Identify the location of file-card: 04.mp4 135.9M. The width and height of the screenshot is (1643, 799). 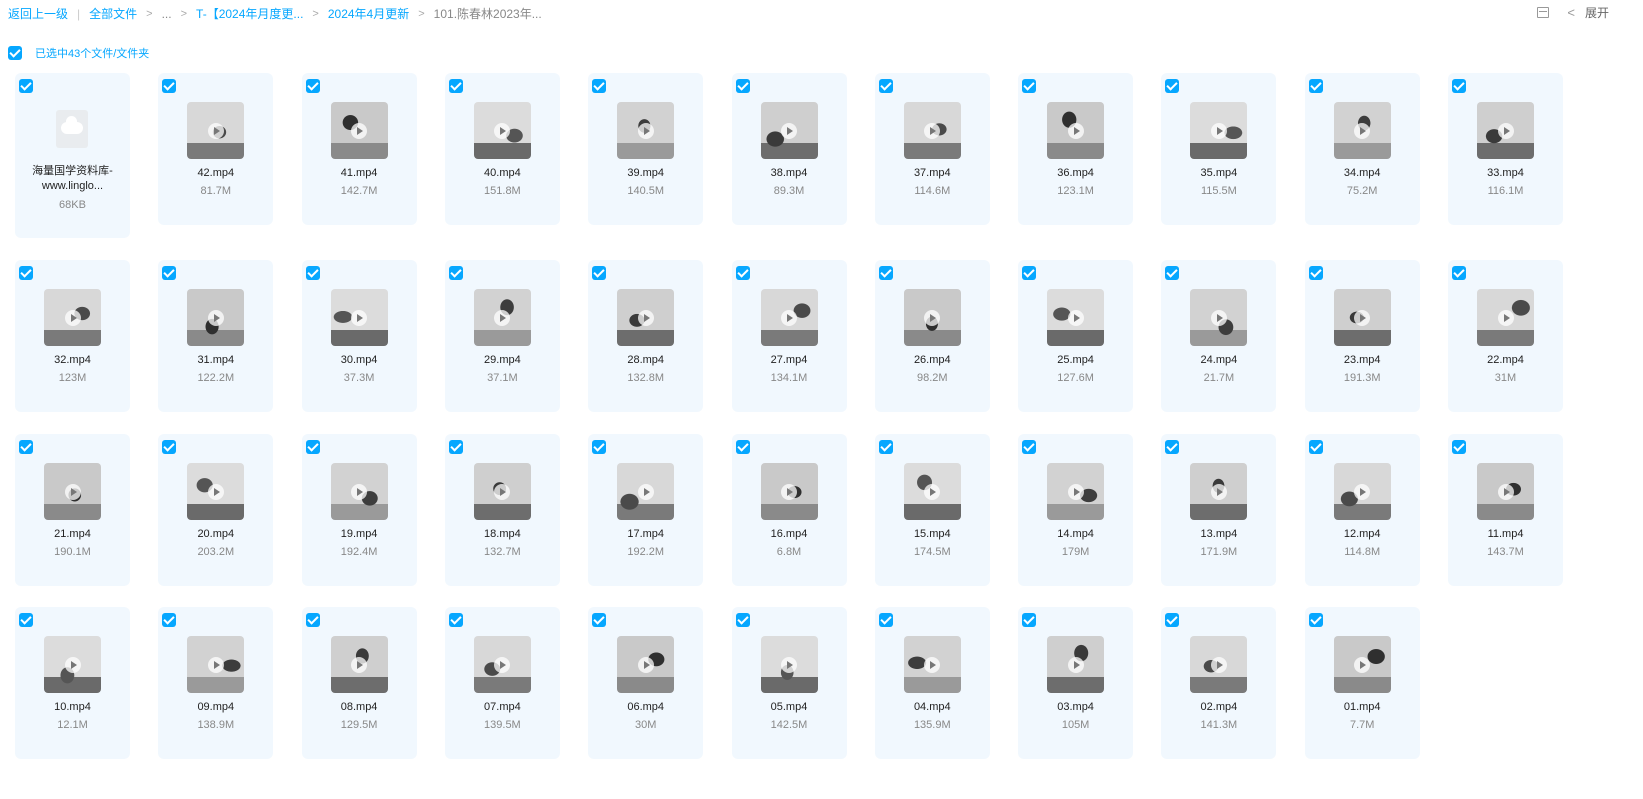
(932, 683).